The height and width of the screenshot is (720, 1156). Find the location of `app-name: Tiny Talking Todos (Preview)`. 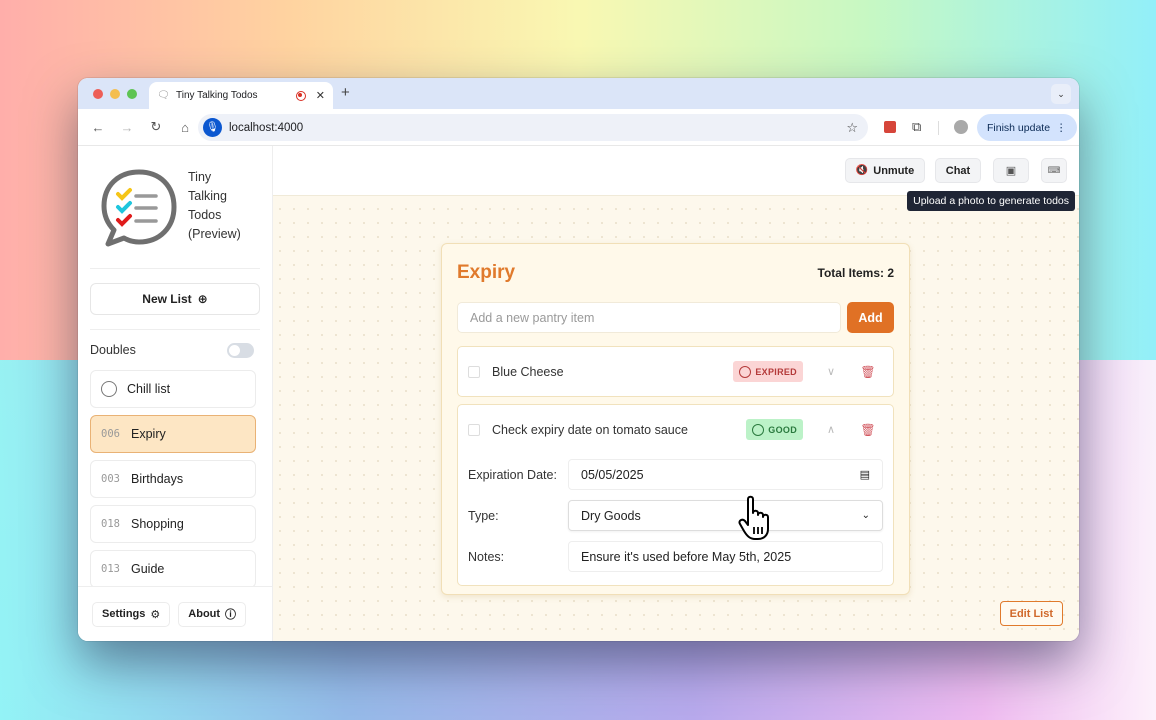

app-name: Tiny Talking Todos (Preview) is located at coordinates (214, 218).